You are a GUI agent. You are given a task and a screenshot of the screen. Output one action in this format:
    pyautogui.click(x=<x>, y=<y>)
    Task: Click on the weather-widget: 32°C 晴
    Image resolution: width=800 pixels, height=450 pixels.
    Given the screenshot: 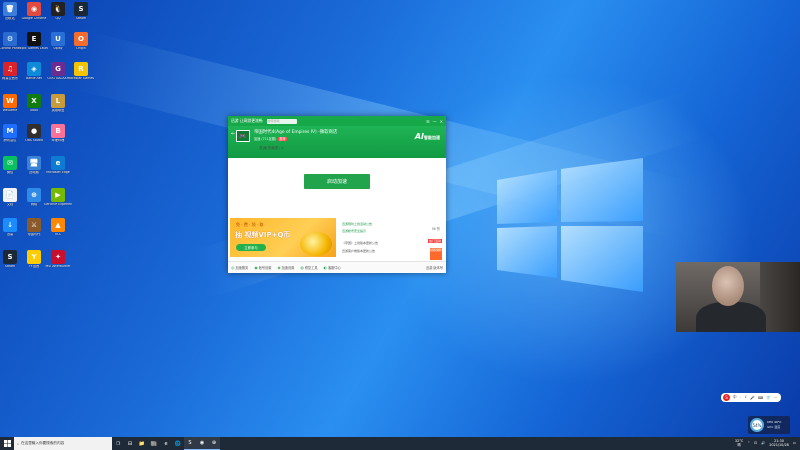 What is the action you would take?
    pyautogui.click(x=739, y=443)
    